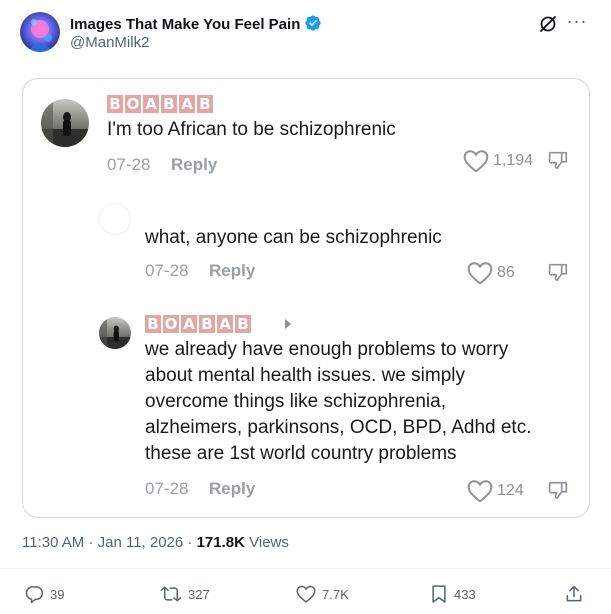  What do you see at coordinates (199, 594) in the screenshot?
I see `repost-count: 327` at bounding box center [199, 594].